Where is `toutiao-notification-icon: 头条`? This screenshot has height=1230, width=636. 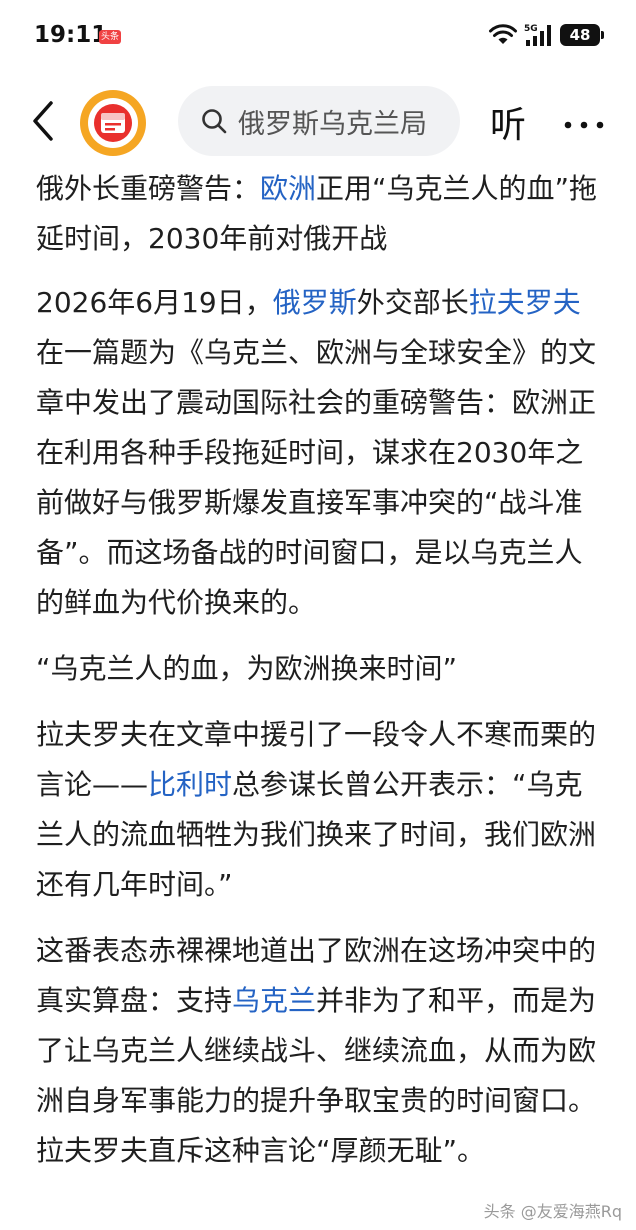 toutiao-notification-icon: 头条 is located at coordinates (110, 37).